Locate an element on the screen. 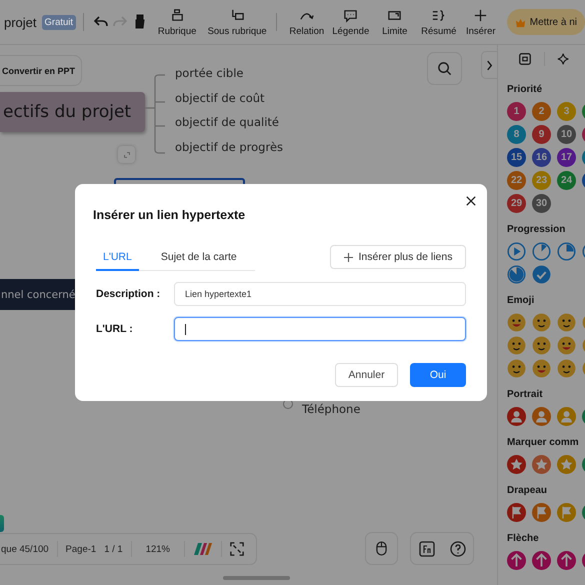  mouse-mode-button is located at coordinates (381, 548).